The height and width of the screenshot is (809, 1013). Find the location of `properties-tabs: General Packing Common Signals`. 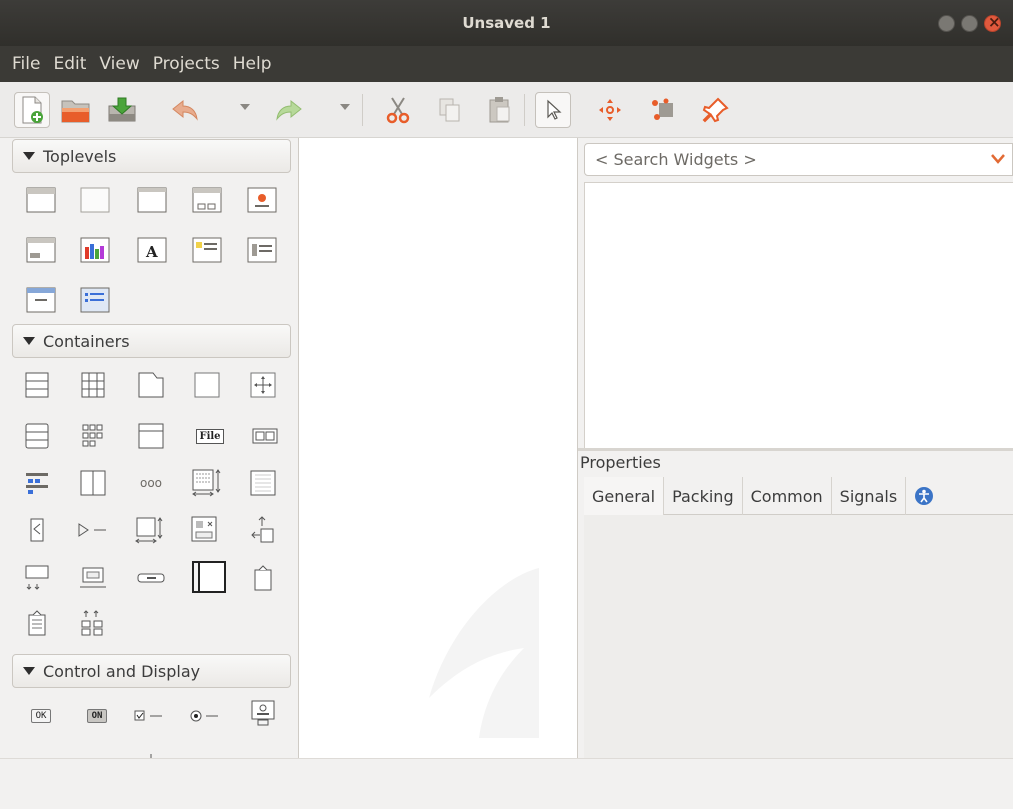

properties-tabs: General Packing Common Signals is located at coordinates (798, 496).